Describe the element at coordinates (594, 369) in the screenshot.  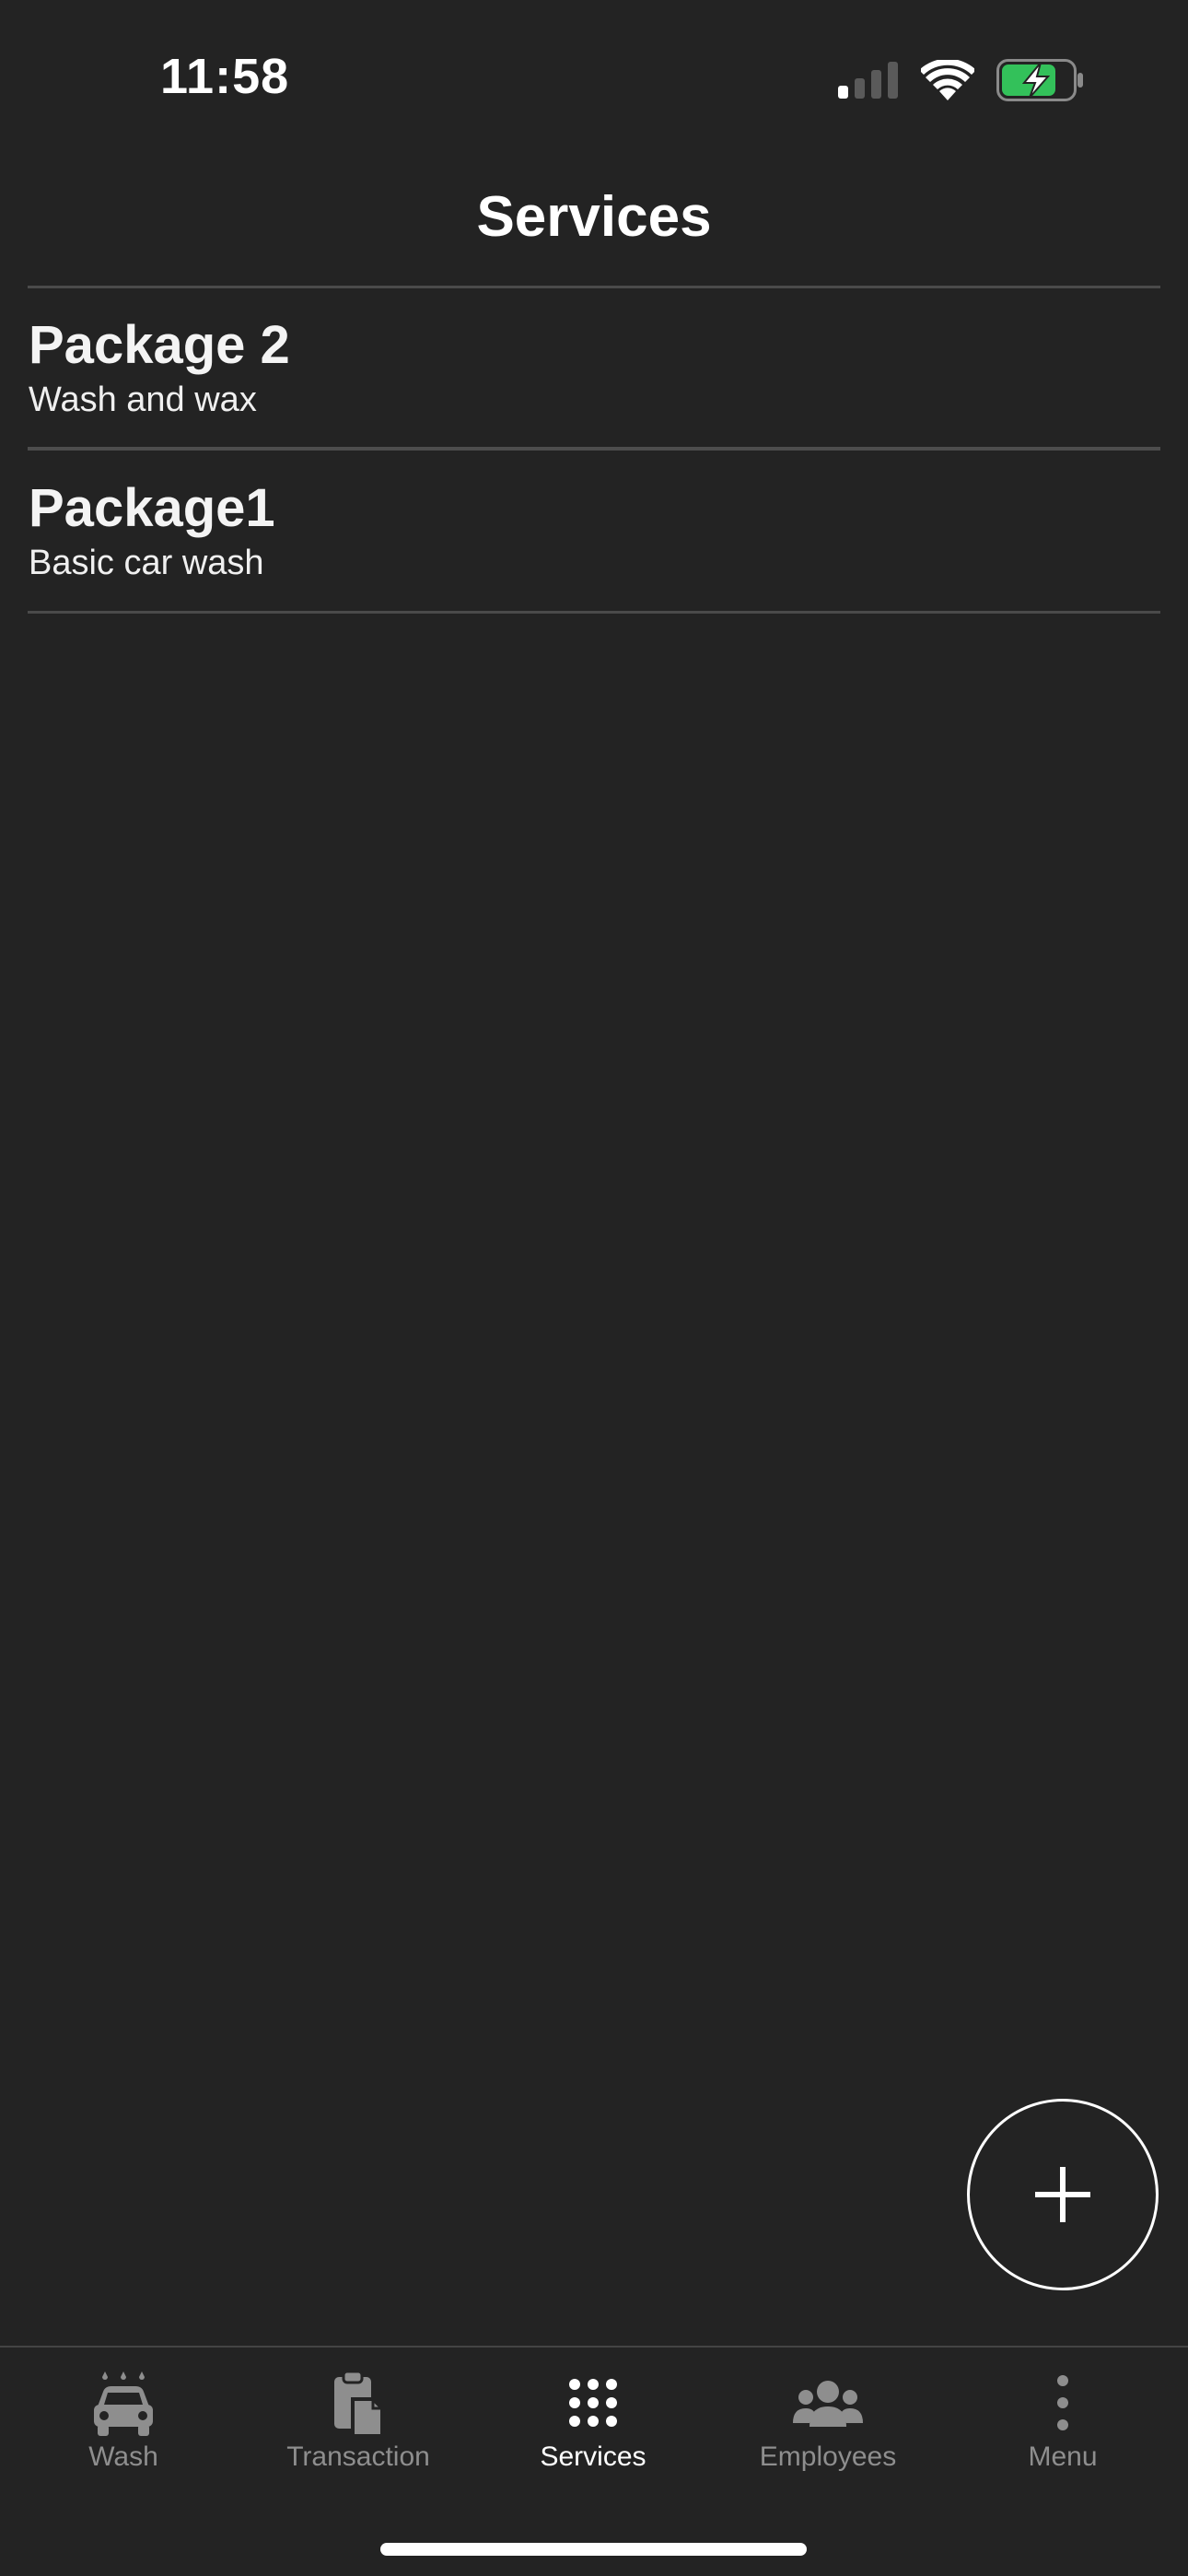
I see `service-item-package-2: Package 2 Wash and wax` at that location.